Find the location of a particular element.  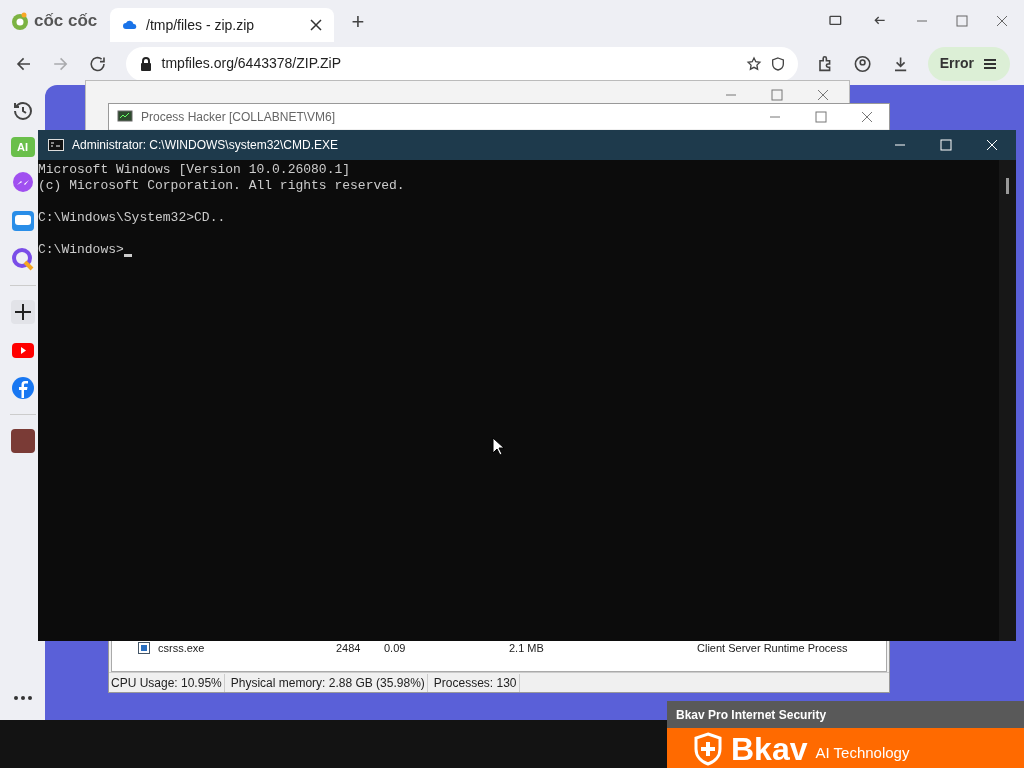

error-button: Error is located at coordinates (968, 63).